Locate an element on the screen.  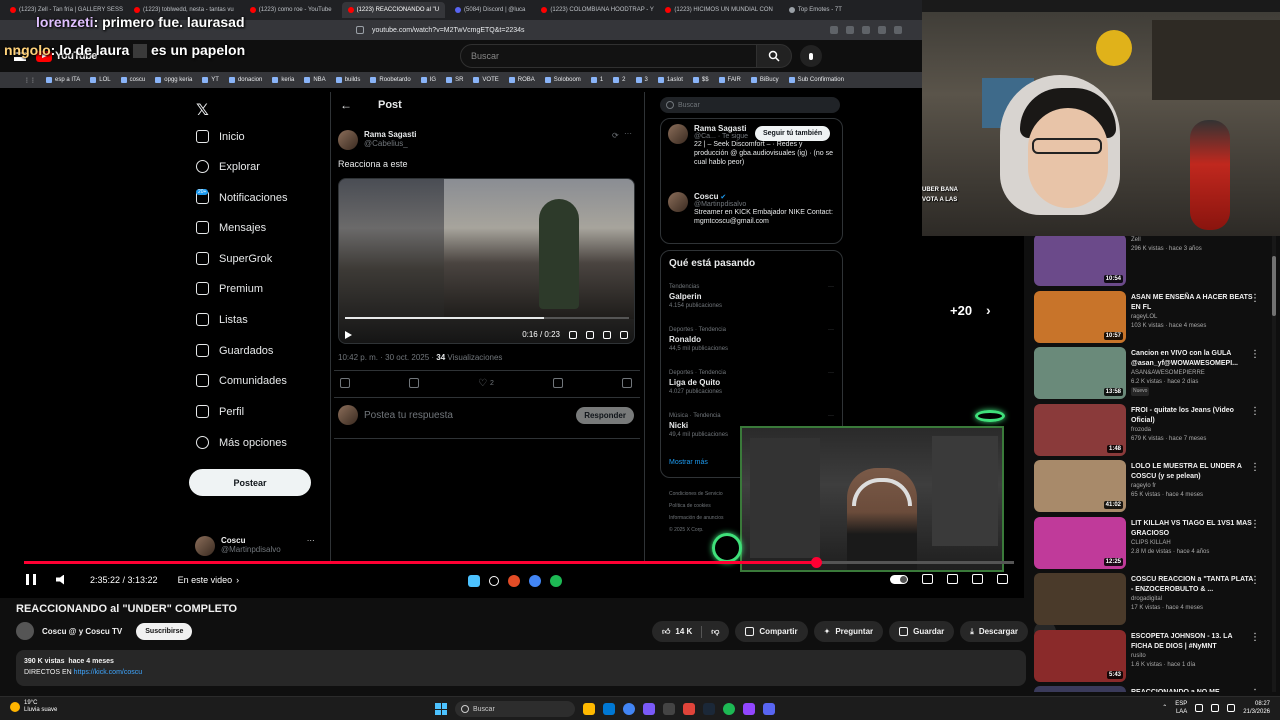
scrollbar-thumb is located at coordinates (1274, 286).